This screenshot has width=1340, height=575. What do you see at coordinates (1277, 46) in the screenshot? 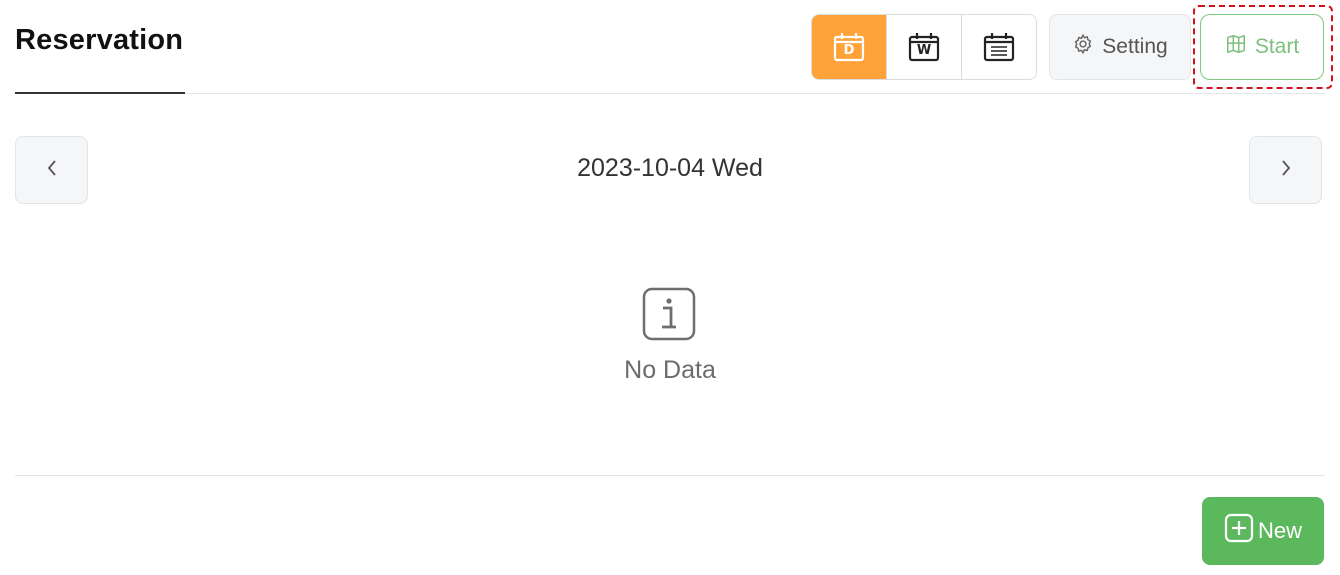
I see `start-label: Start` at bounding box center [1277, 46].